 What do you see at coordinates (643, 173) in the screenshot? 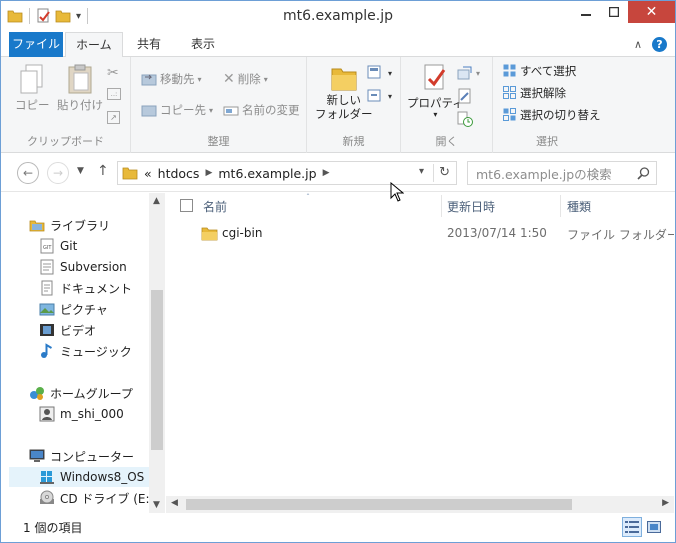
I see `search-icon` at bounding box center [643, 173].